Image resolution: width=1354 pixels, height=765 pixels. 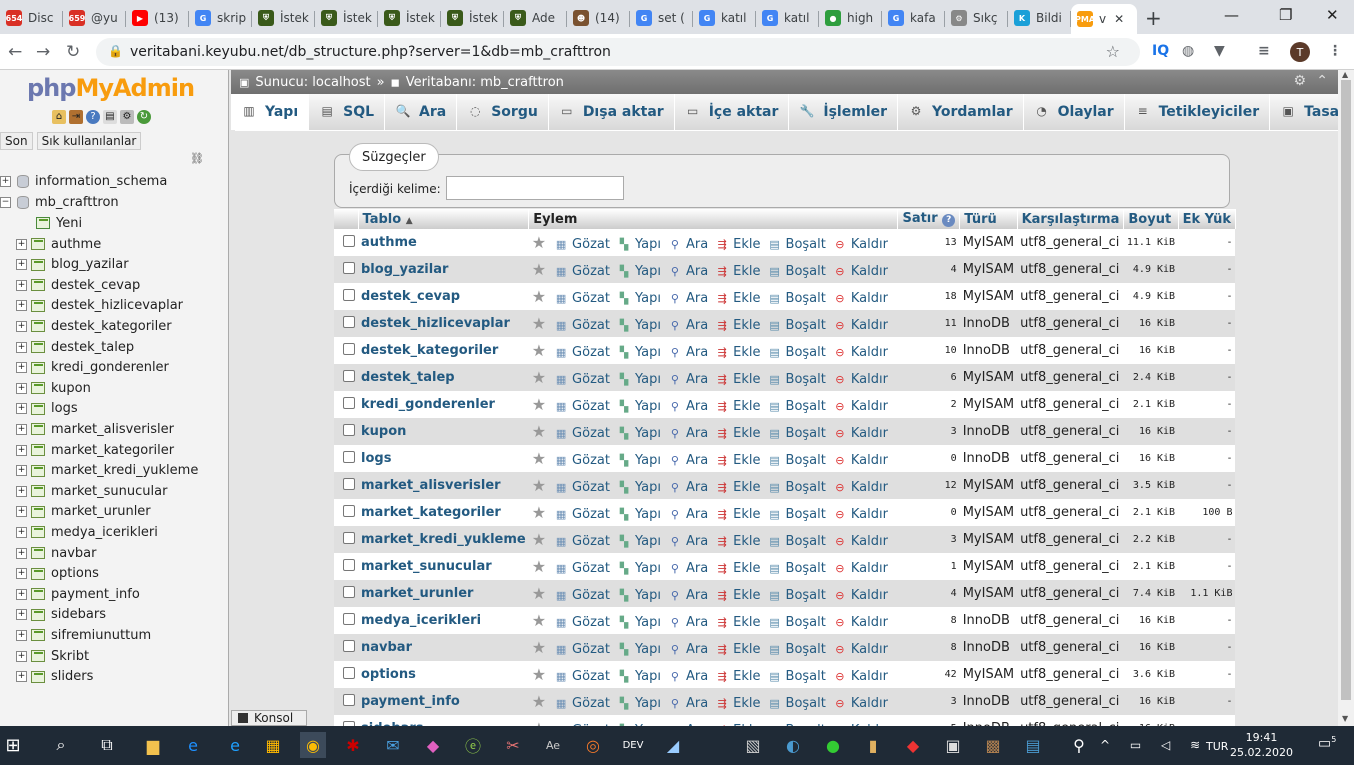 I want to click on col-type-header: Türü, so click(x=988, y=219).